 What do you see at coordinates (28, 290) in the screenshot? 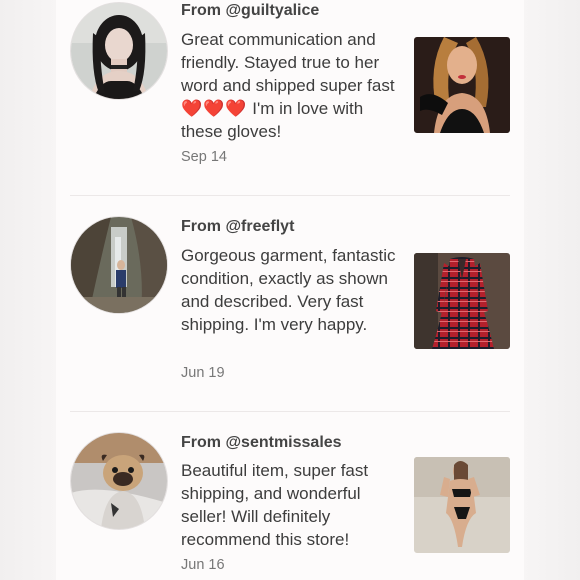
I see `left-margin` at bounding box center [28, 290].